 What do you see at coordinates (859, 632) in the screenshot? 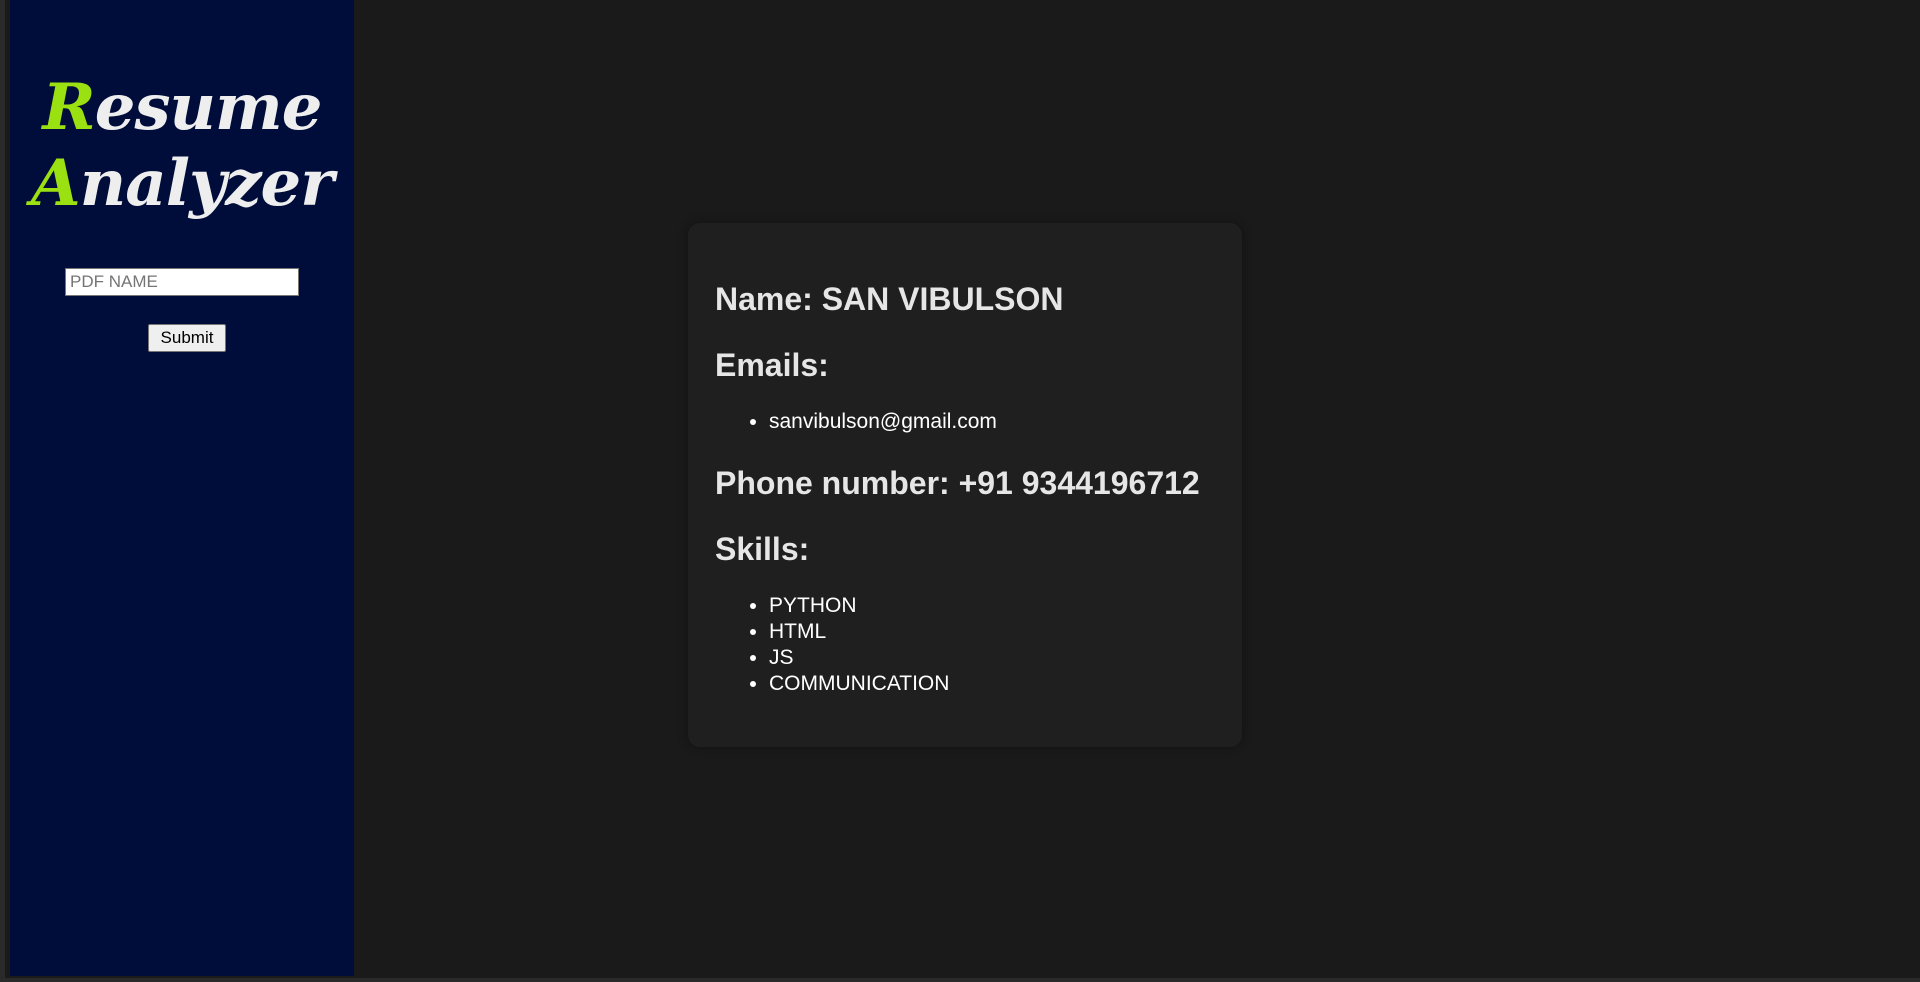
I see `skill-list-item: HTML` at bounding box center [859, 632].